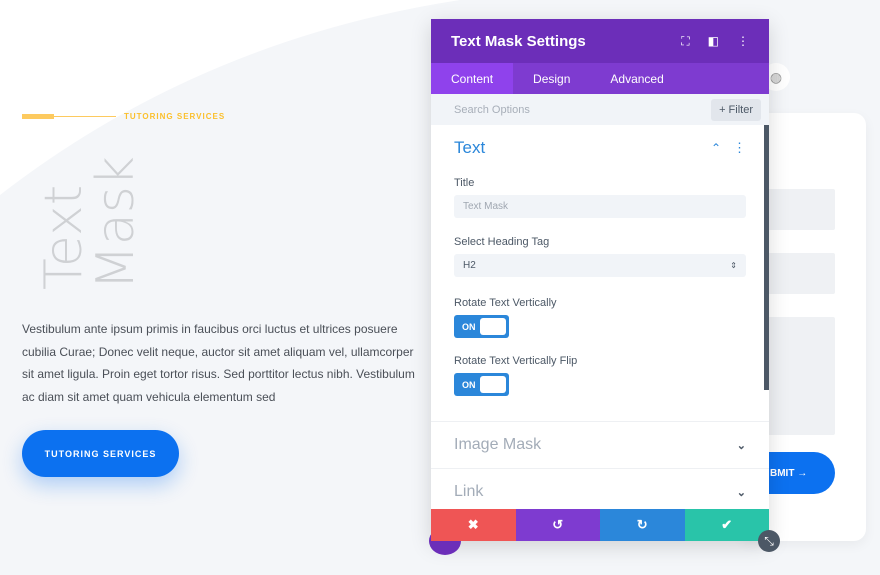  What do you see at coordinates (481, 326) in the screenshot?
I see `rotate-toggle: ON` at bounding box center [481, 326].